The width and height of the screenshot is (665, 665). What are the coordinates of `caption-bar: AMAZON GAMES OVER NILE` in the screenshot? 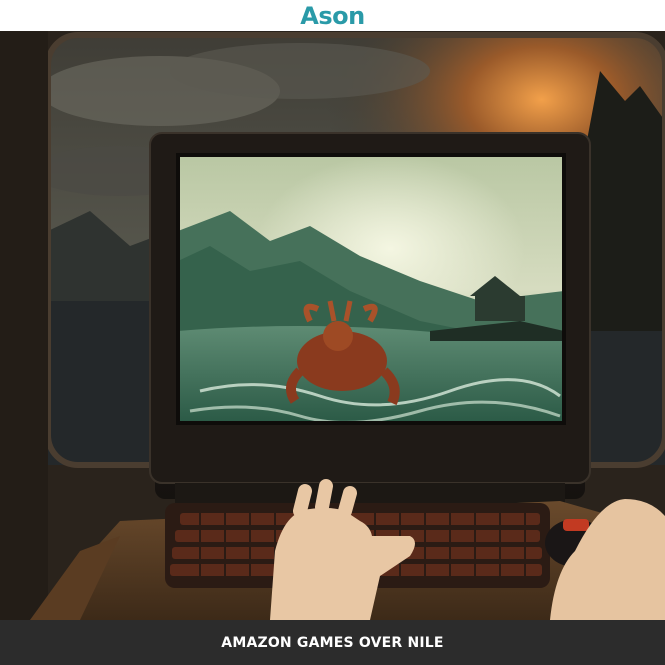 It's located at (332, 642).